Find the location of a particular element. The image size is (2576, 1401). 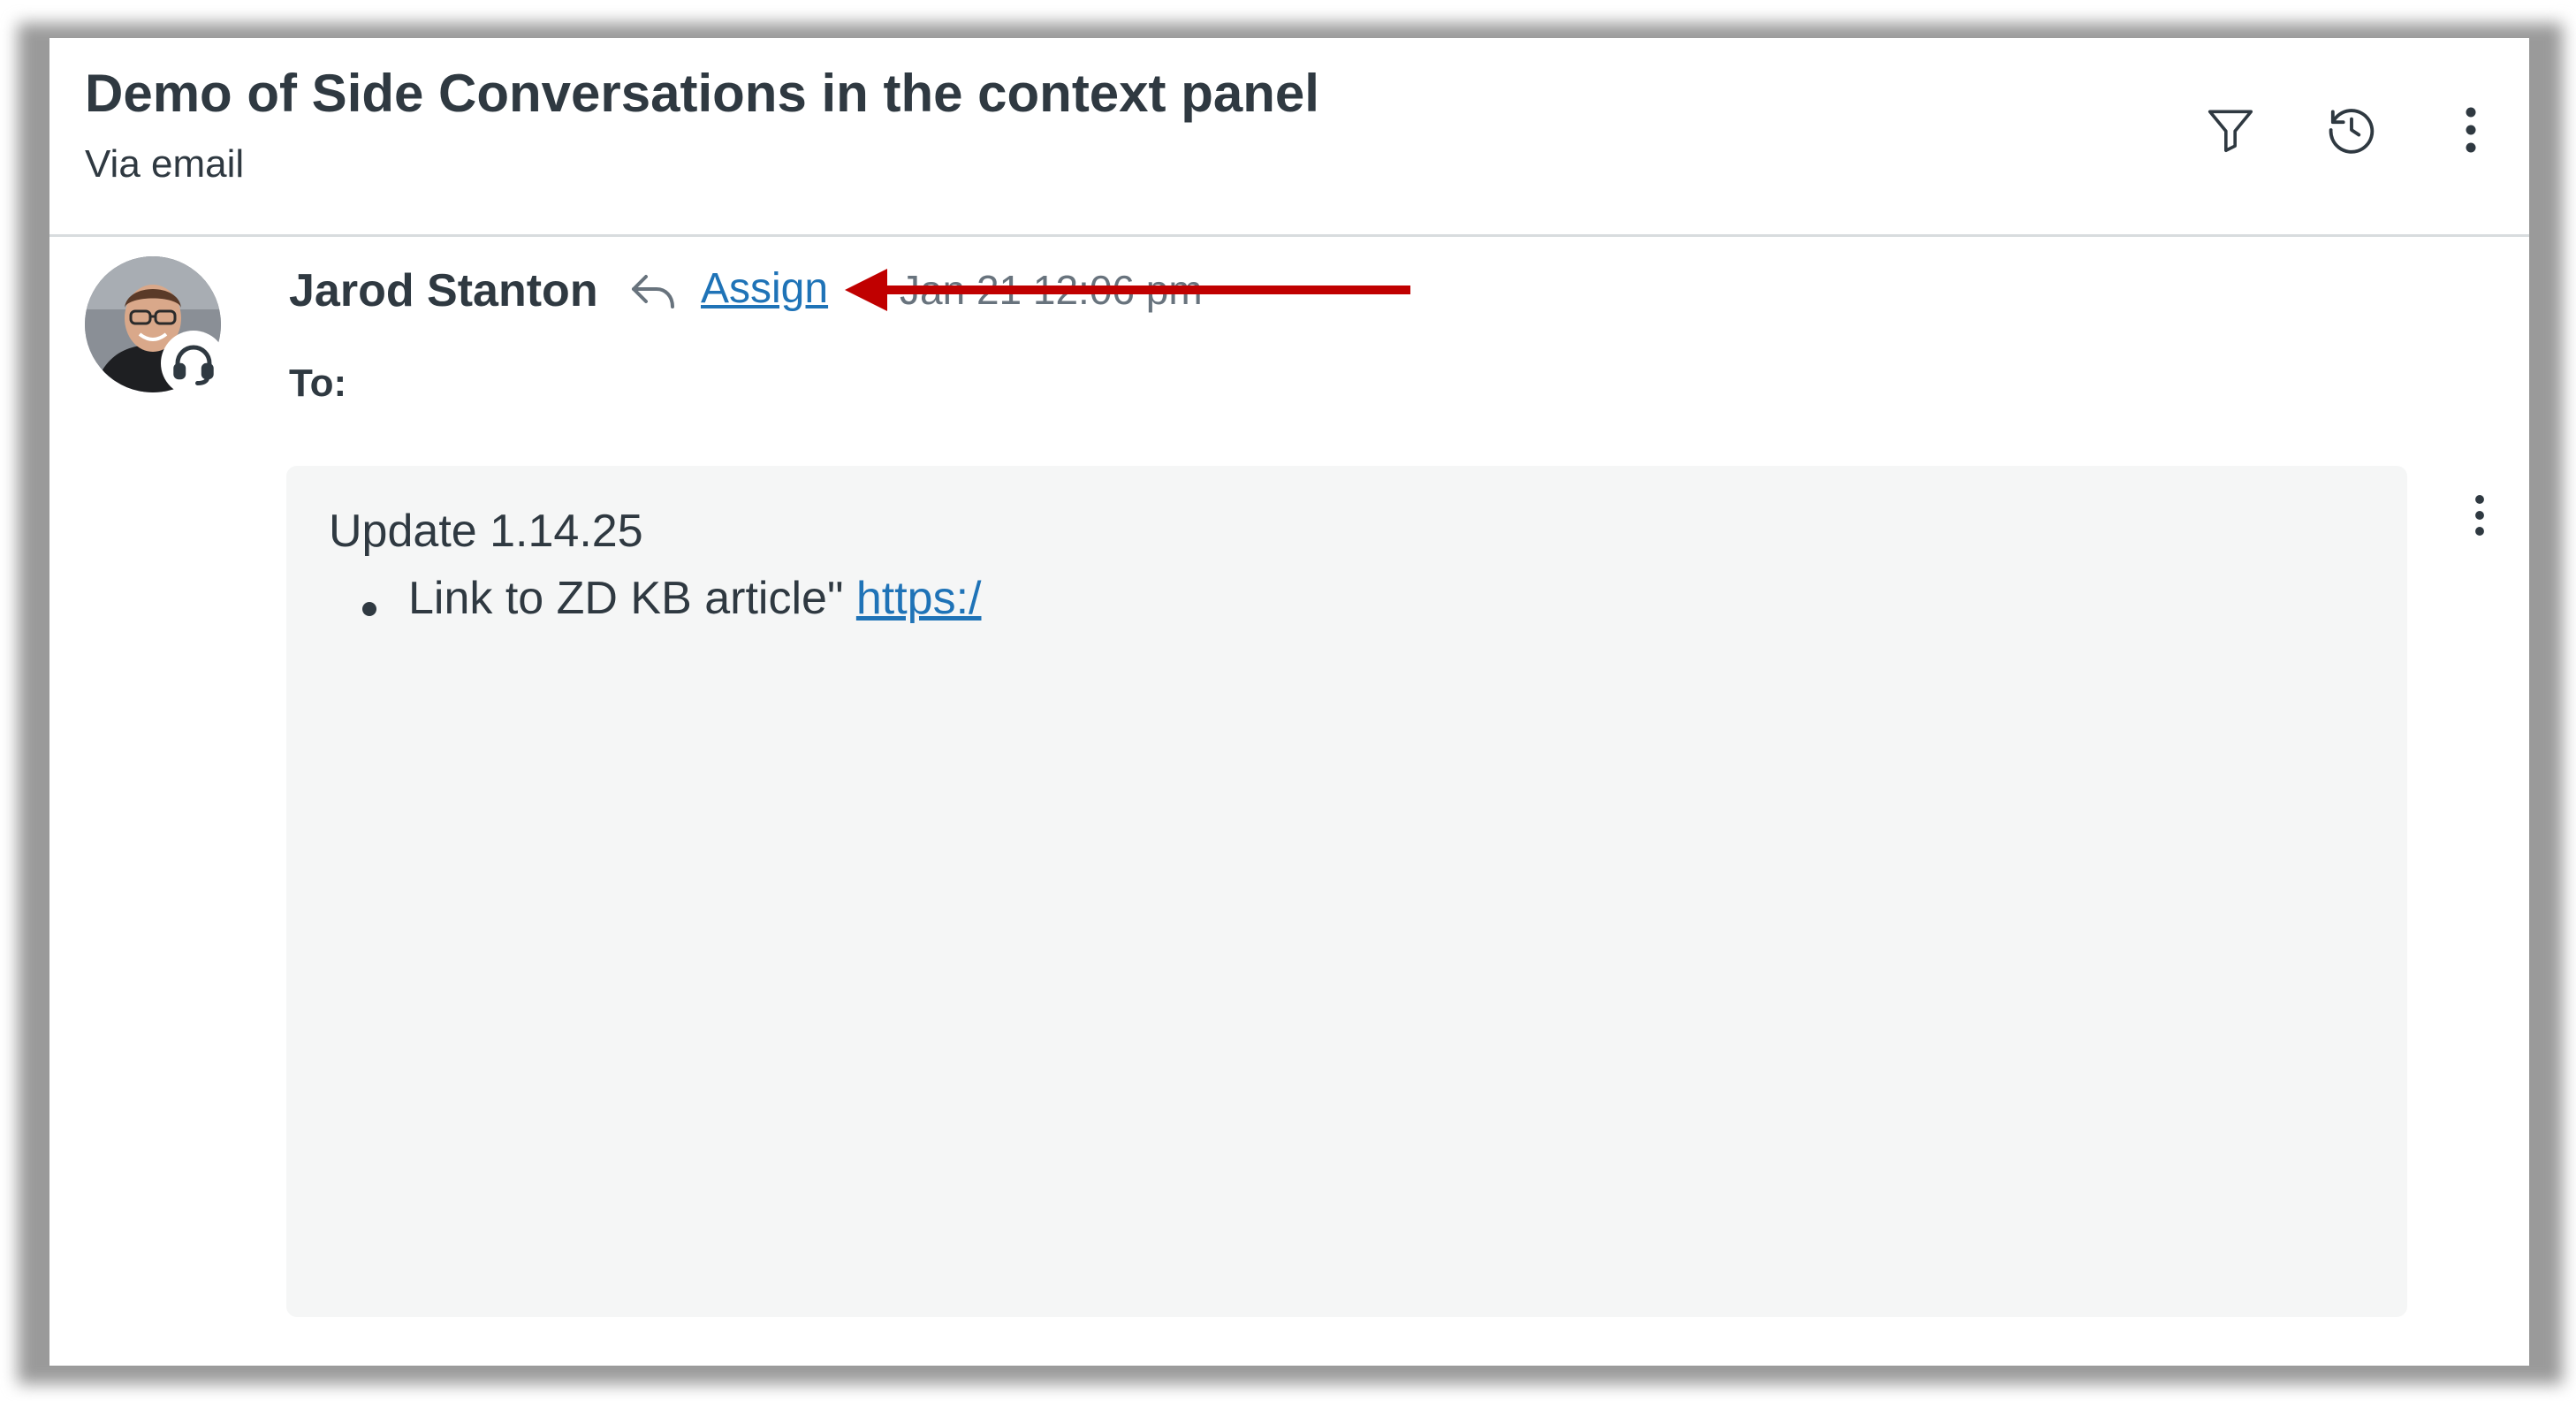

message-list-item: Link to ZD KB article" https:/ is located at coordinates (695, 598).